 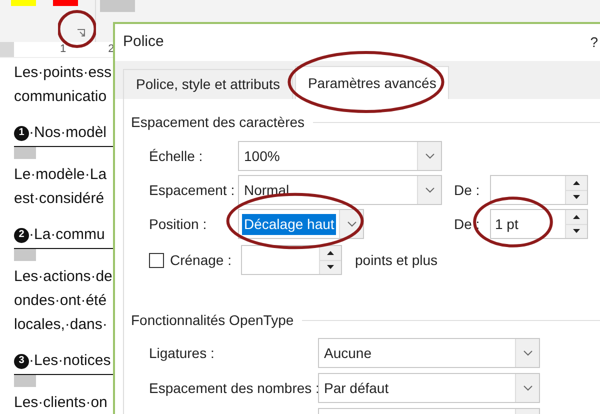 What do you see at coordinates (262, 156) in the screenshot?
I see `dropdown-value: 100%` at bounding box center [262, 156].